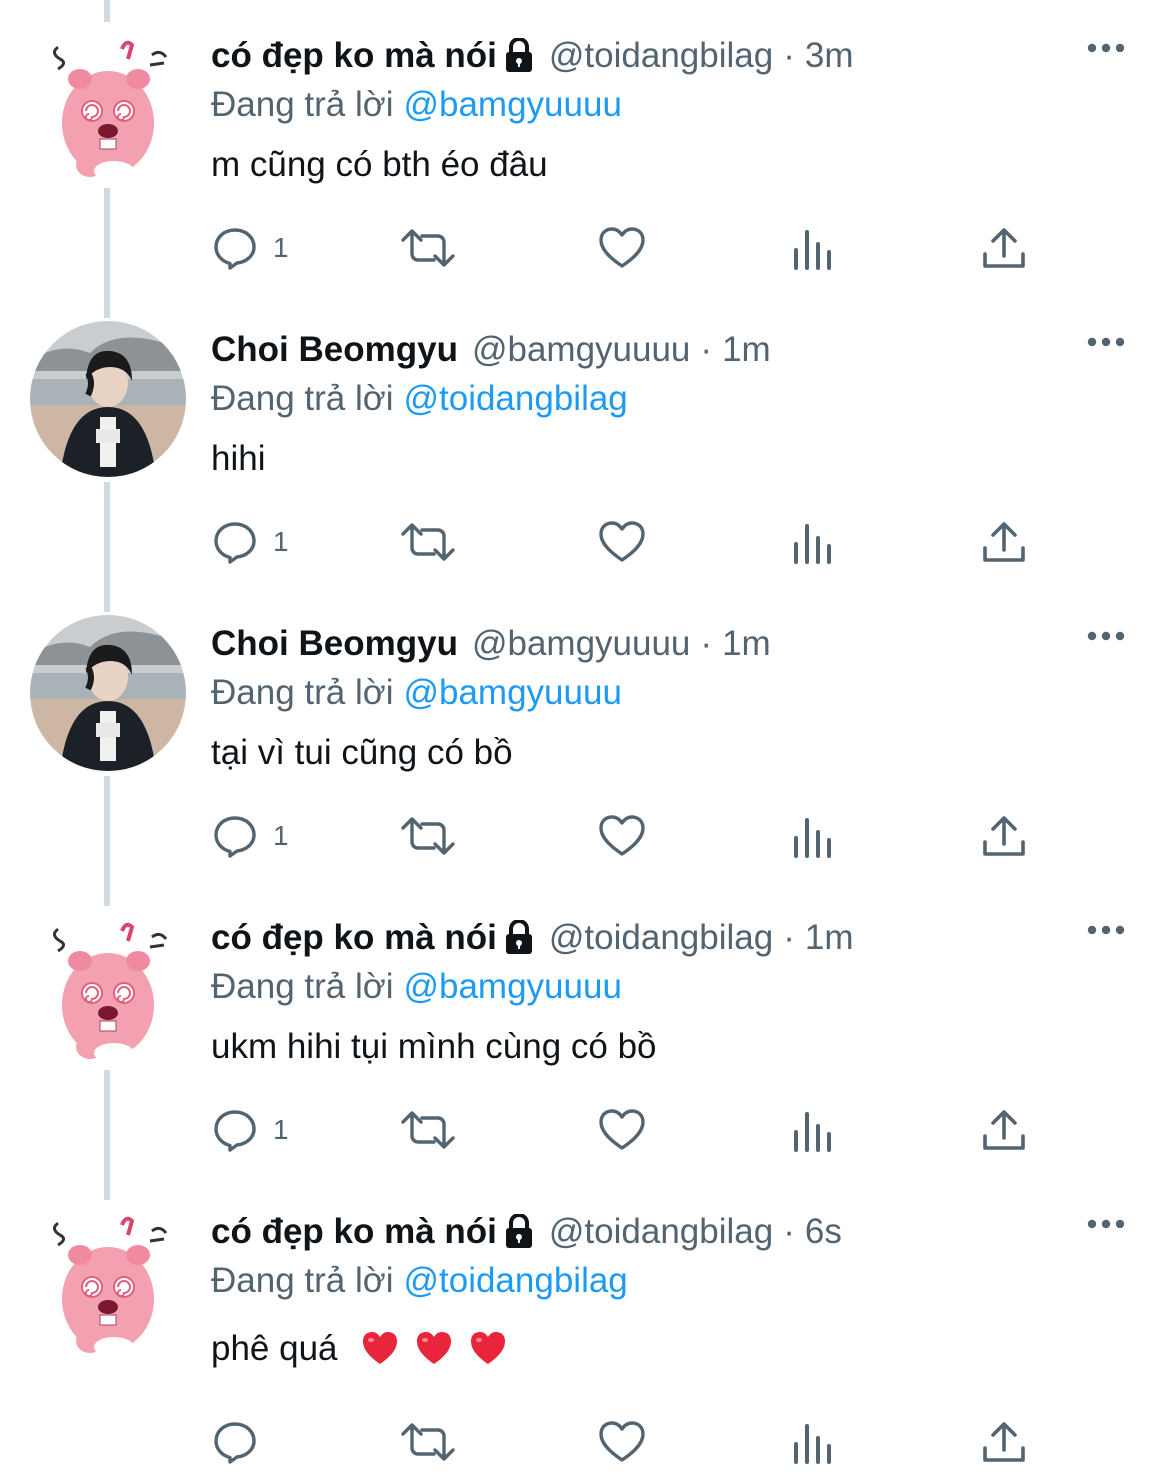  I want to click on tweet-header: Choi Beomgyu @bamgyuuuu · 1m, so click(491, 350).